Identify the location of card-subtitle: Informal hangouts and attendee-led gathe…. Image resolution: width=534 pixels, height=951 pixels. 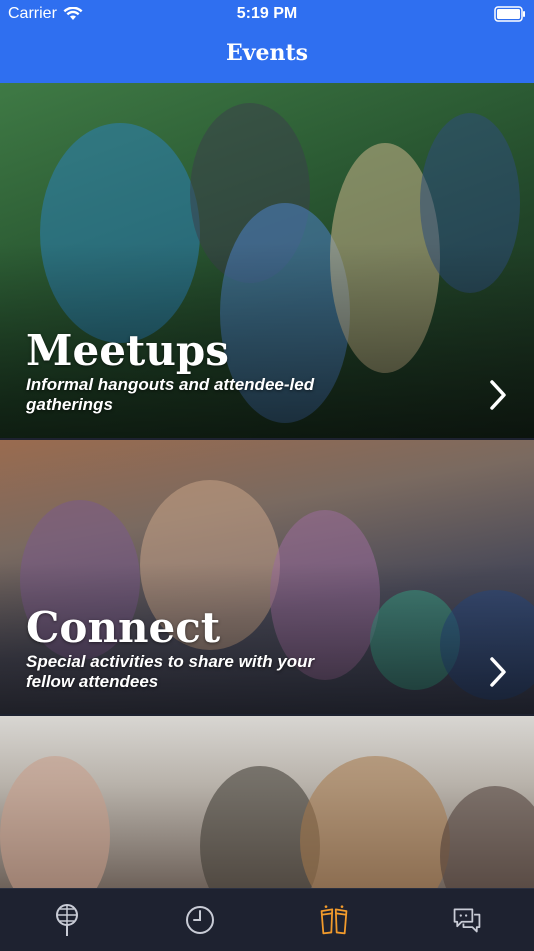
(170, 394).